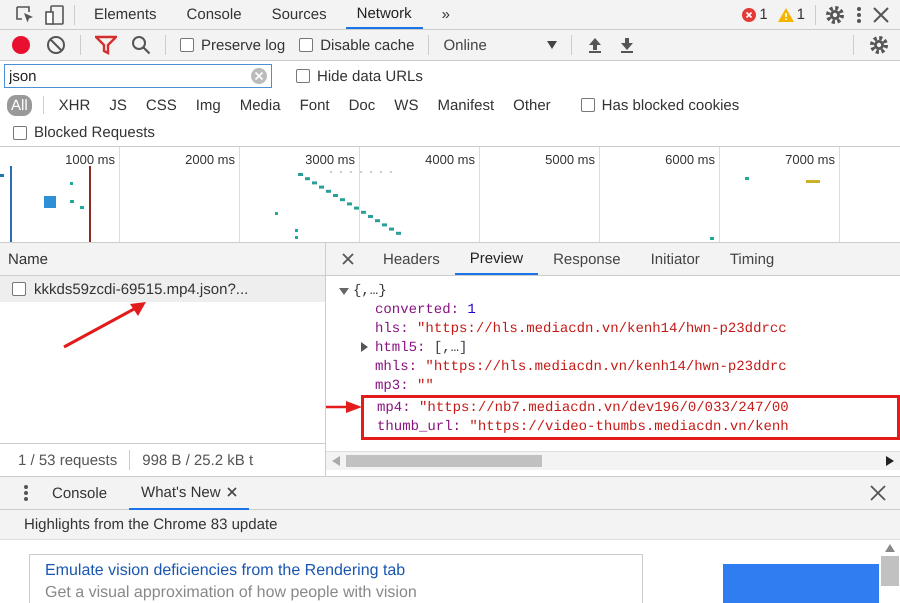 The width and height of the screenshot is (900, 603). Describe the element at coordinates (411, 259) in the screenshot. I see `detail-tab: Headers` at that location.